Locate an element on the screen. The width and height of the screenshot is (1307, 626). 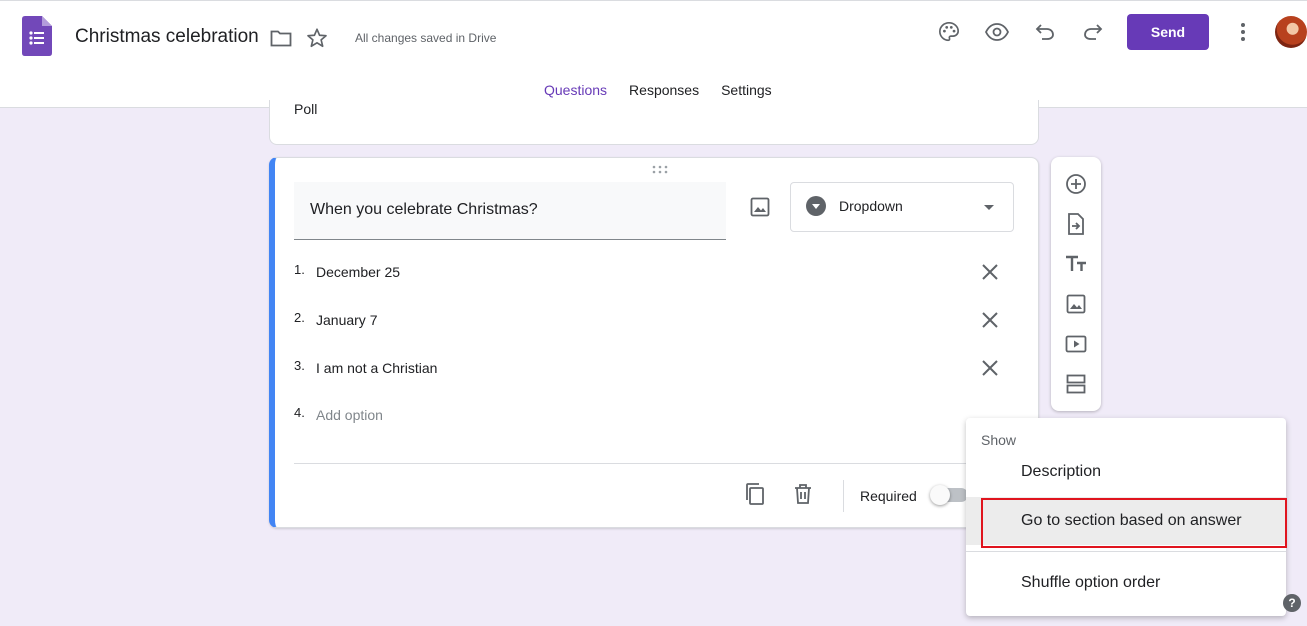
card-footer-divider is located at coordinates (654, 463).